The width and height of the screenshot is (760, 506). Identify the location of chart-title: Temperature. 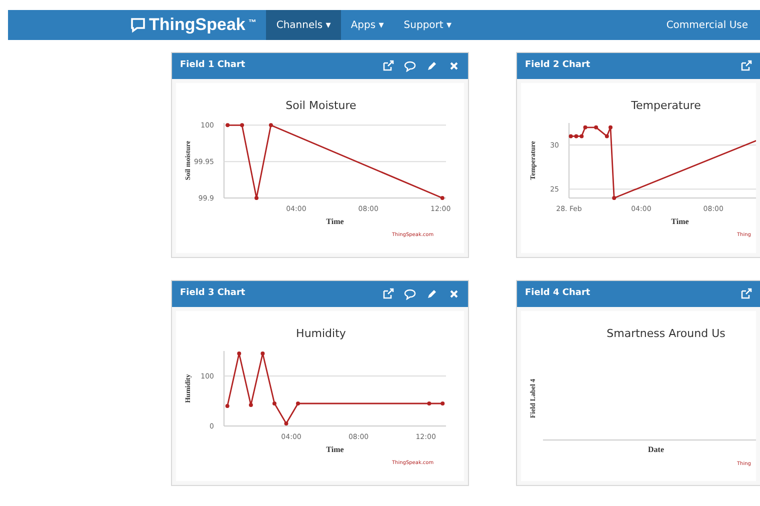
(666, 105).